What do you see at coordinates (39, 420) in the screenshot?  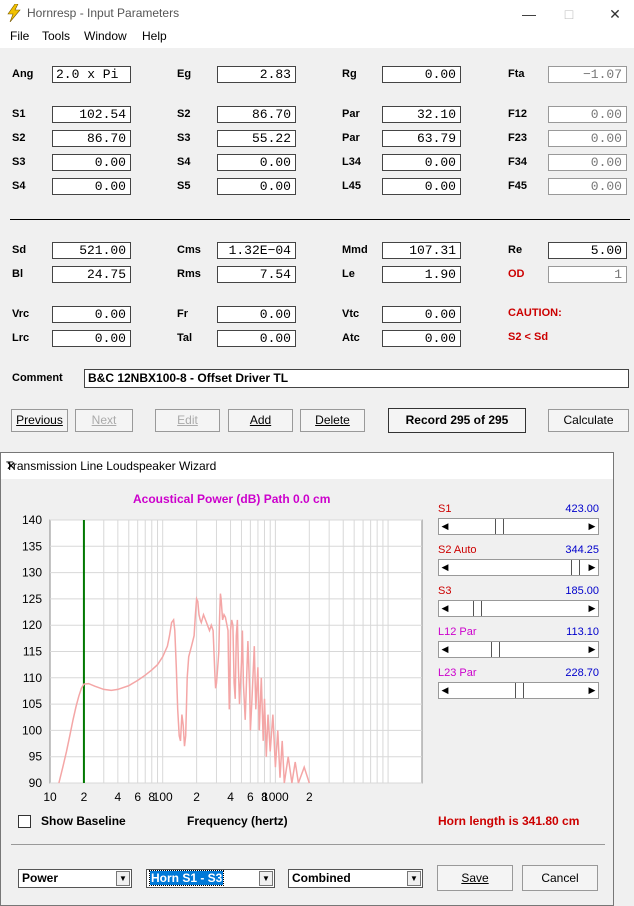 I see `previous-button: Previous` at bounding box center [39, 420].